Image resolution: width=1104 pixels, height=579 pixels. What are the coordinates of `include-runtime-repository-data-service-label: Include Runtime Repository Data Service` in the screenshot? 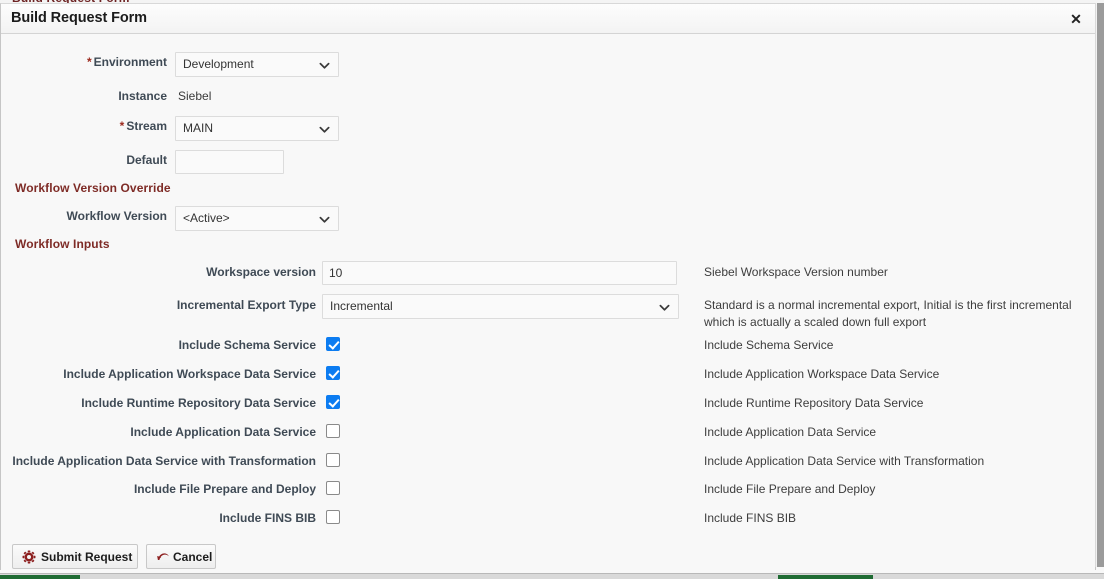 It's located at (198, 403).